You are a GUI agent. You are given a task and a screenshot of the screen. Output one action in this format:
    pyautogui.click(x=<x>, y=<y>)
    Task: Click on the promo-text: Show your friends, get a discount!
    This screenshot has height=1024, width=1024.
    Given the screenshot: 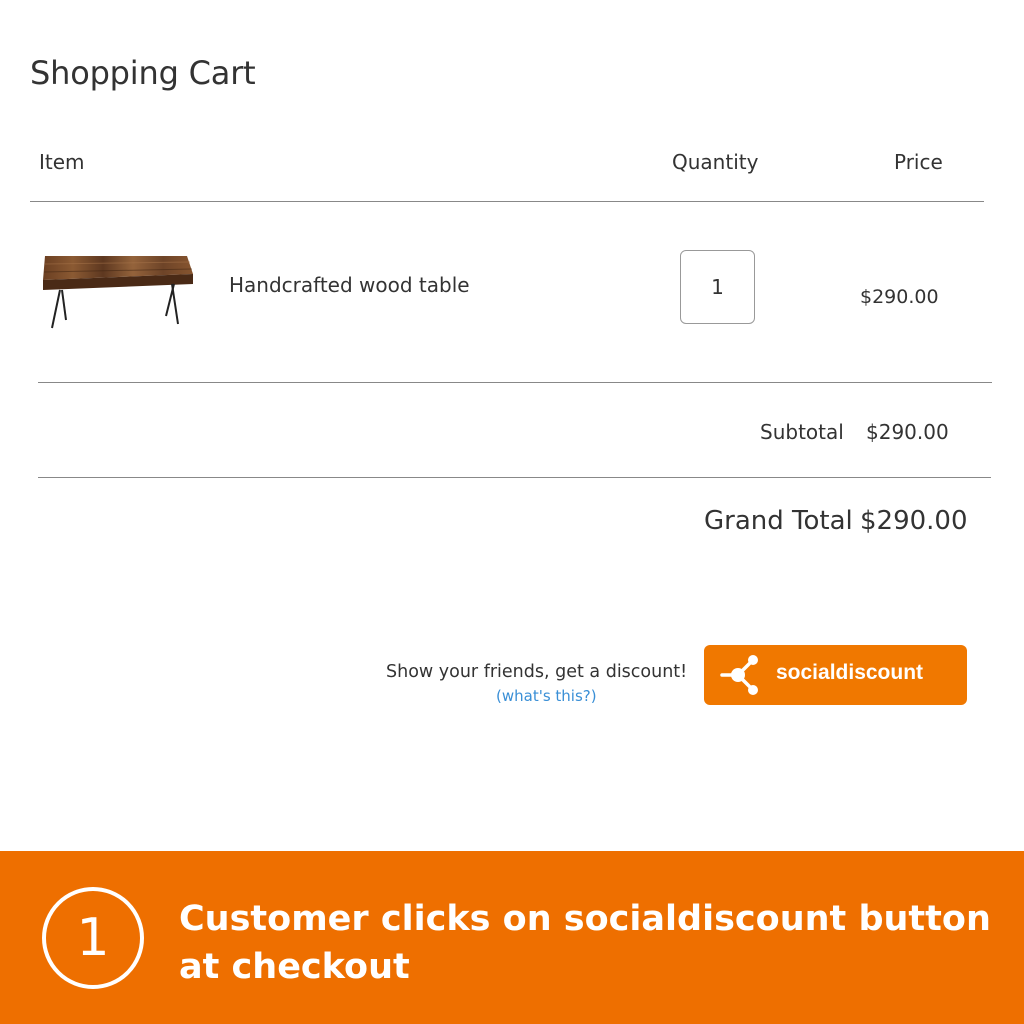 What is the action you would take?
    pyautogui.click(x=537, y=672)
    